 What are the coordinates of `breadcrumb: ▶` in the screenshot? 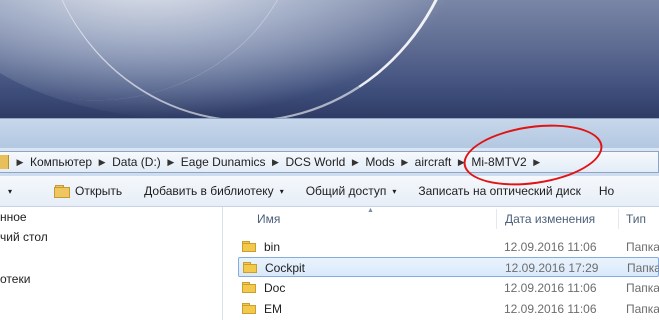 It's located at (20, 162).